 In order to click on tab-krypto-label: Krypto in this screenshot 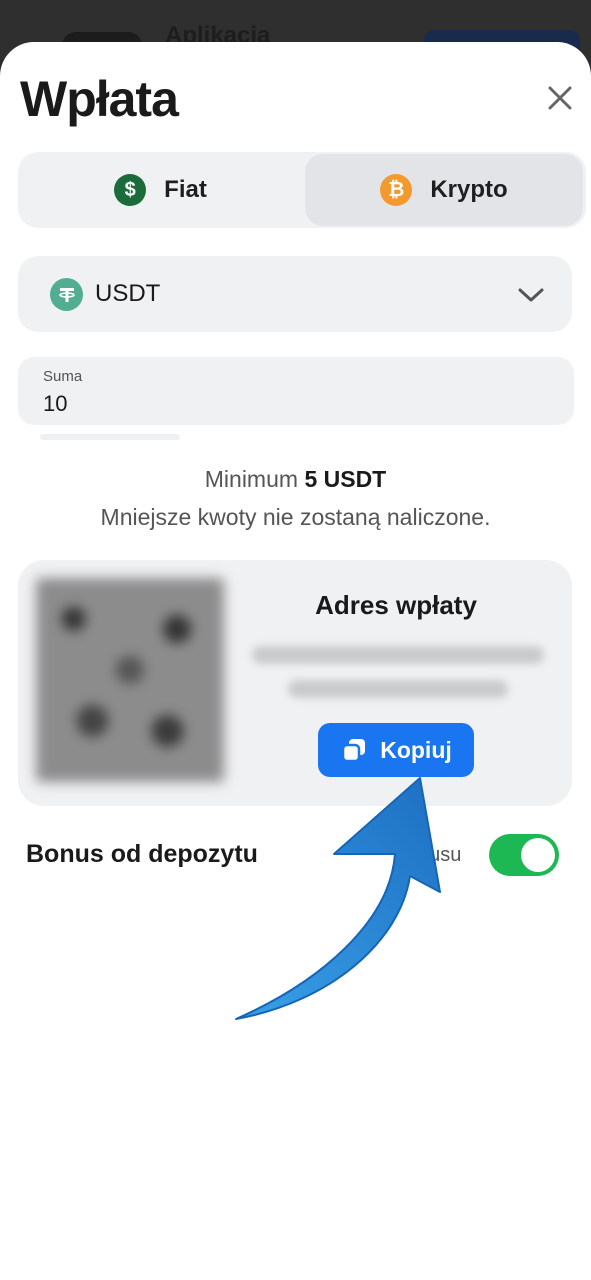, I will do `click(469, 189)`.